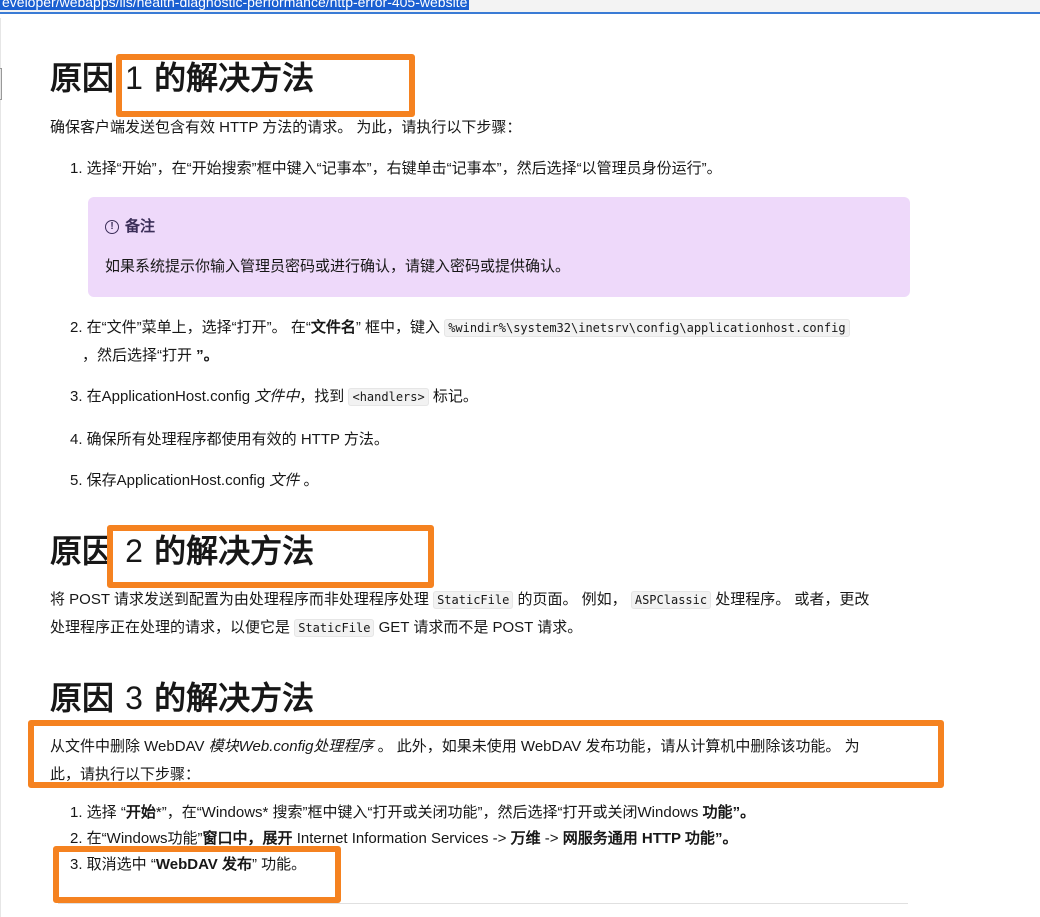  Describe the element at coordinates (572, 599) in the screenshot. I see `para-text: 的页面。 例如，` at that location.